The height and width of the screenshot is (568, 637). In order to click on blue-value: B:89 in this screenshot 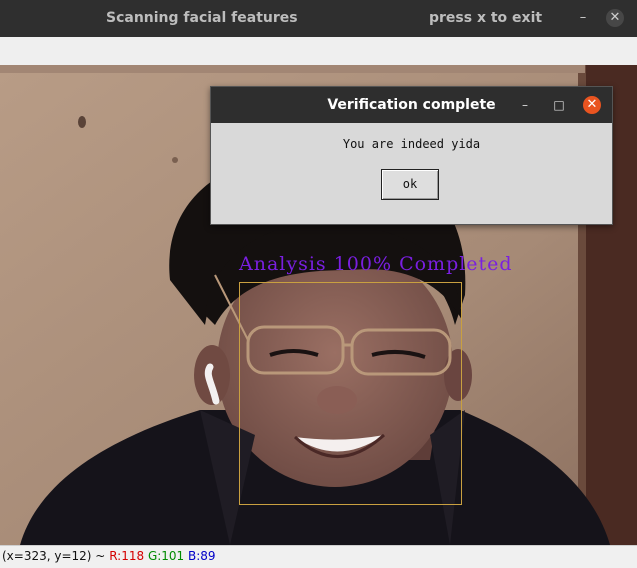, I will do `click(202, 556)`.